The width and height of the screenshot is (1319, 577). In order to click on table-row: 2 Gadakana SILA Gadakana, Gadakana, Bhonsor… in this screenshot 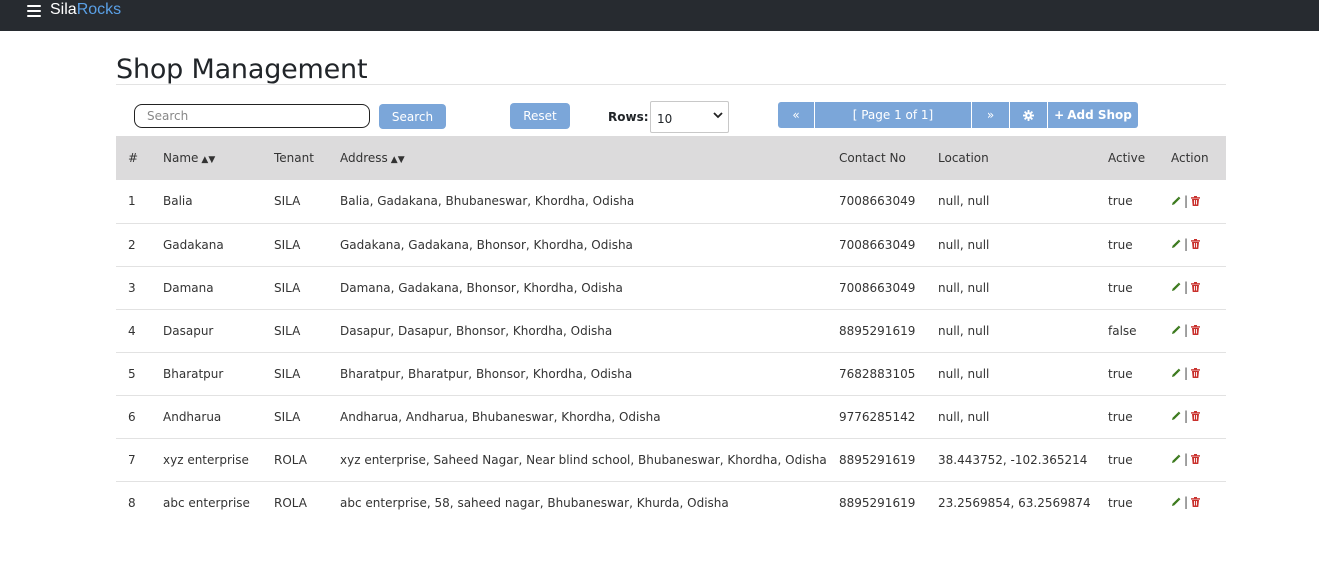, I will do `click(671, 244)`.